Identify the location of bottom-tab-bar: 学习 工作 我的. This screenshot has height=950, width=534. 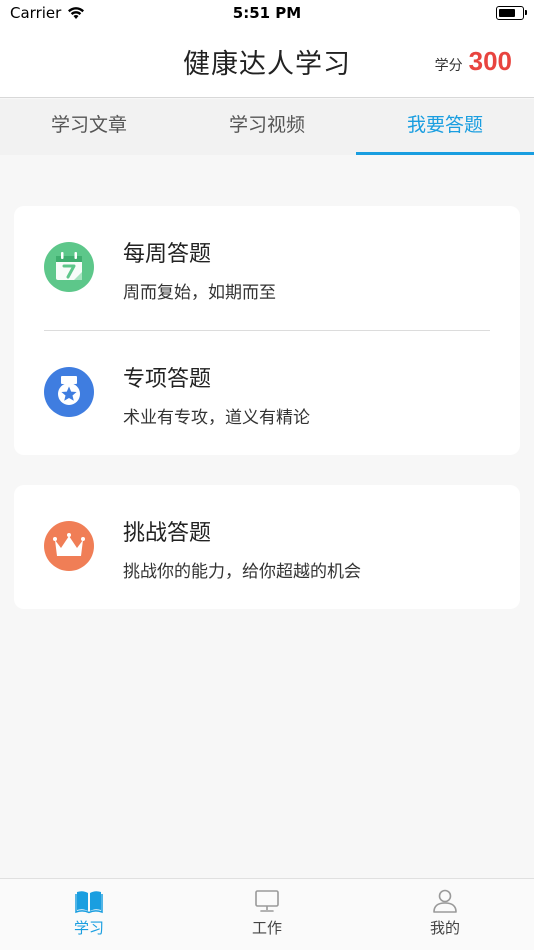
(267, 914).